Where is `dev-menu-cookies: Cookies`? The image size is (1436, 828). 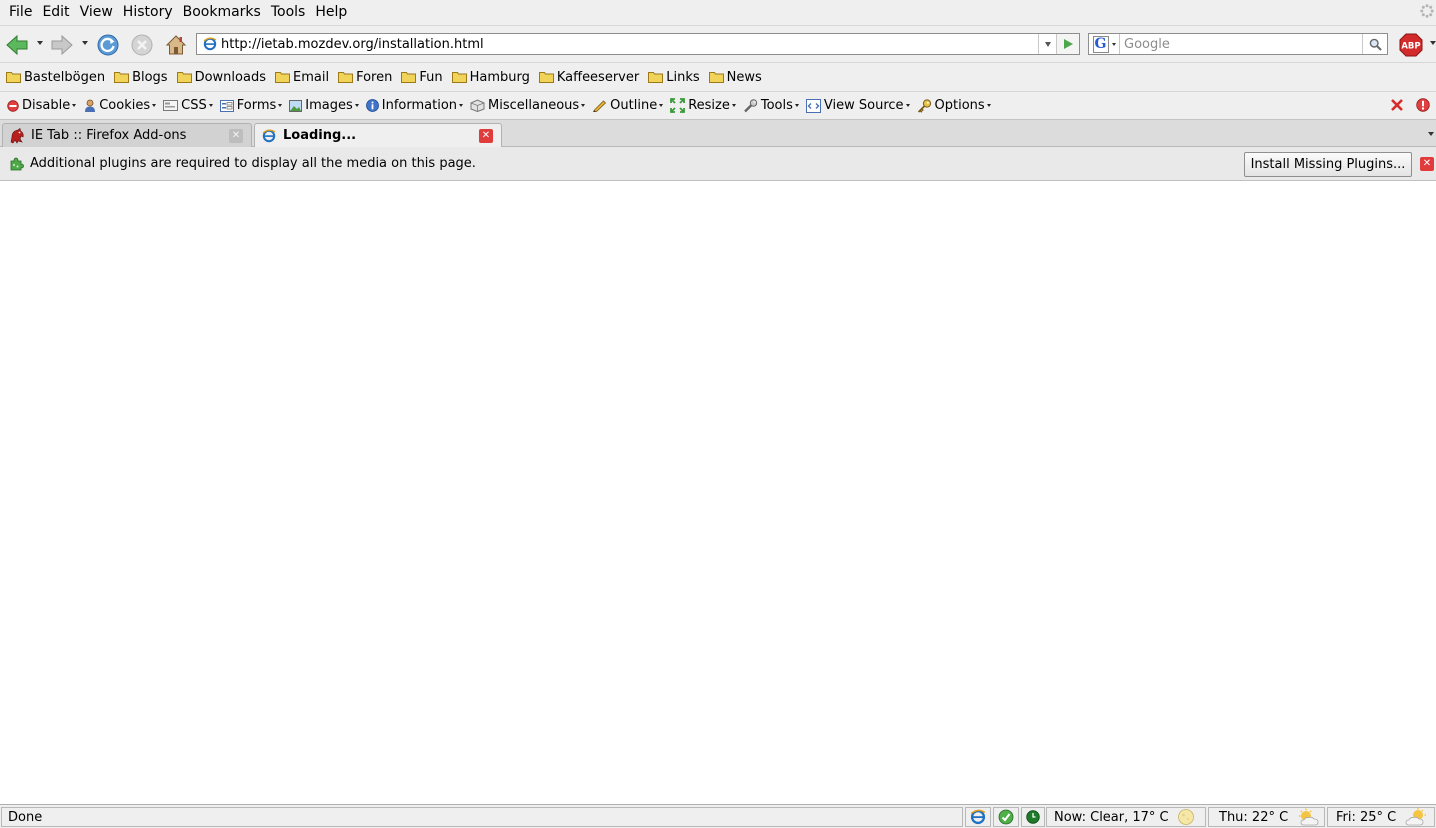 dev-menu-cookies: Cookies is located at coordinates (120, 105).